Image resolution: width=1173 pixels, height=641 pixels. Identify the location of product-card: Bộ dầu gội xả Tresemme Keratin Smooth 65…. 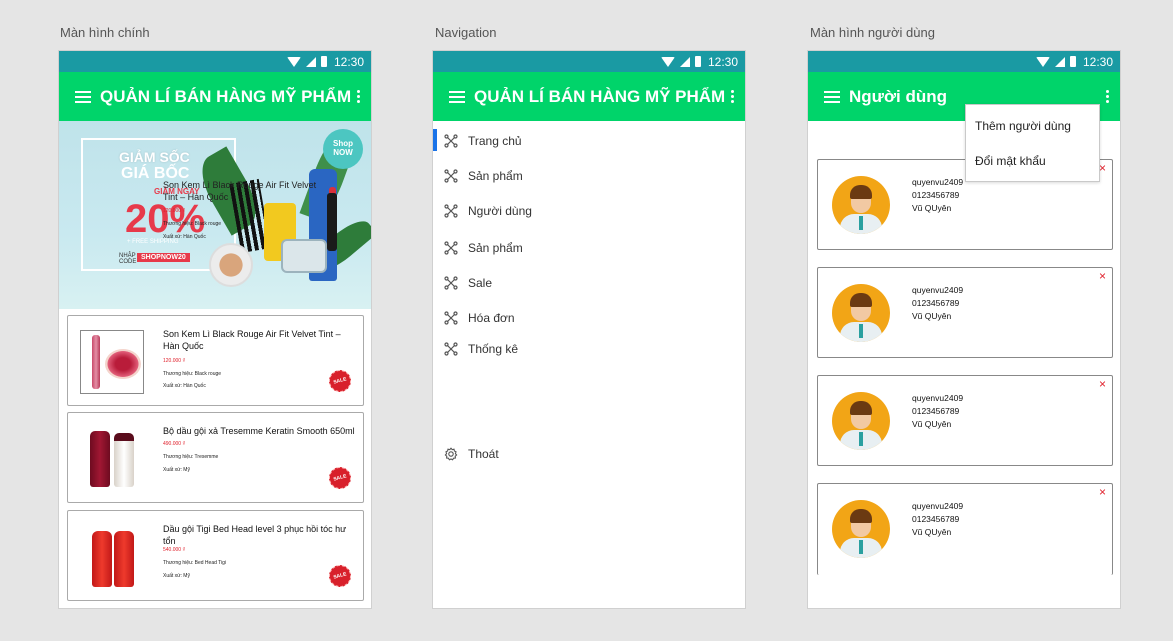
(215, 457).